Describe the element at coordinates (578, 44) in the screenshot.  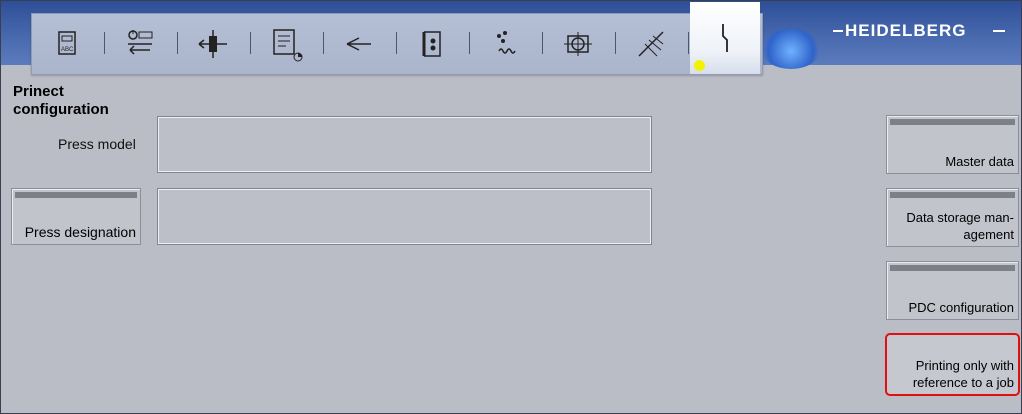
I see `crosshair-icon` at that location.